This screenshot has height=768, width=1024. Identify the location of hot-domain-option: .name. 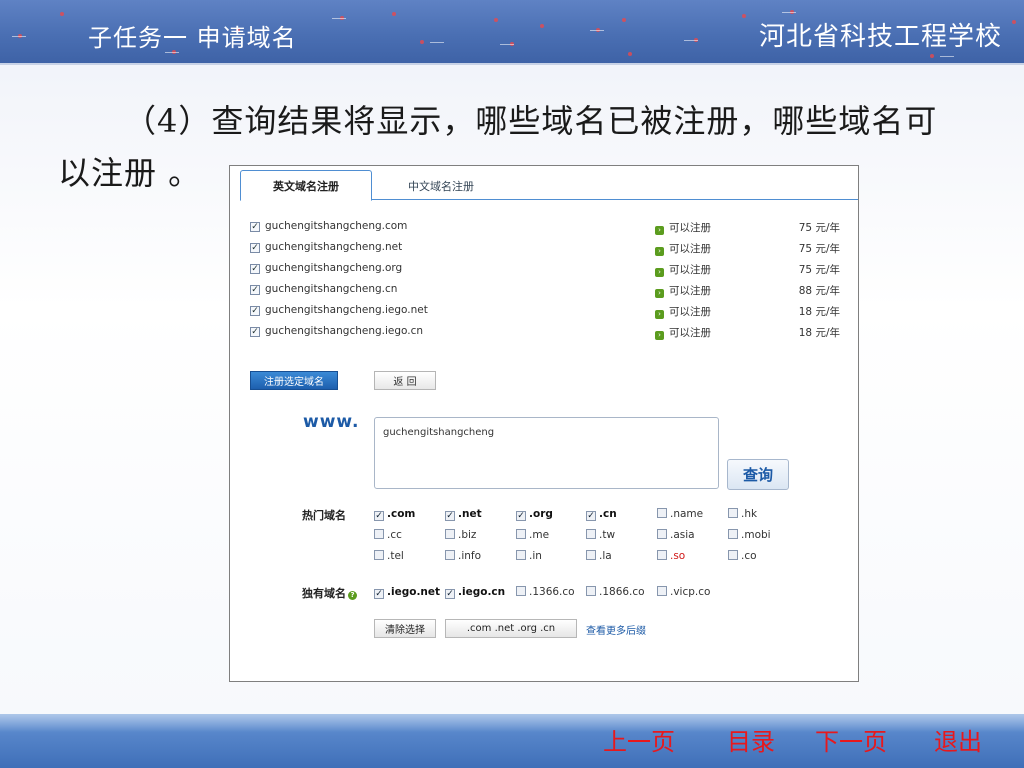
(680, 515).